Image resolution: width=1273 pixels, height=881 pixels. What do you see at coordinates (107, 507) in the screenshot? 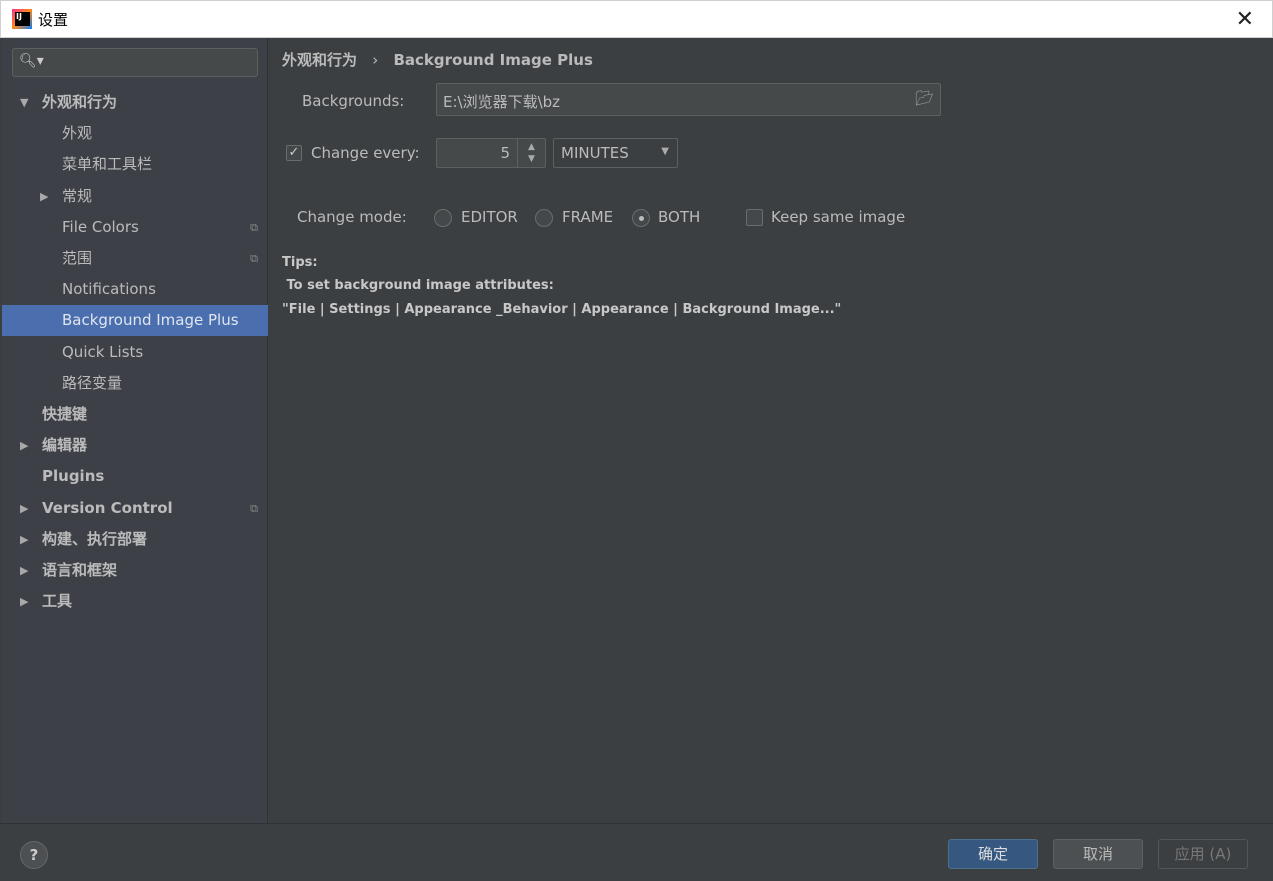
I see `sidebar-item-label: Version Control` at bounding box center [107, 507].